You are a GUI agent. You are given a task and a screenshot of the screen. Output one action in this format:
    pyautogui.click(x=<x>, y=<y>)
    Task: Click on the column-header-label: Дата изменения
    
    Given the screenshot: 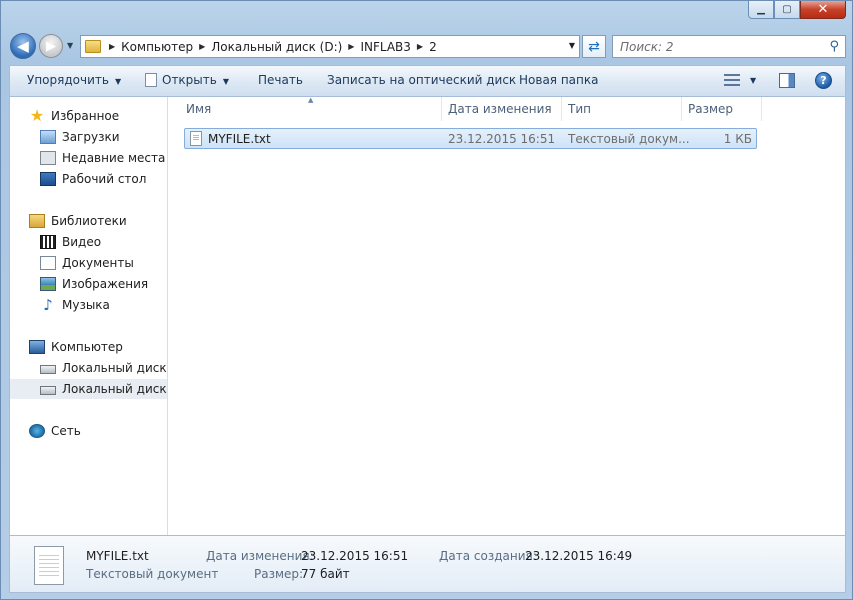 What is the action you would take?
    pyautogui.click(x=500, y=109)
    